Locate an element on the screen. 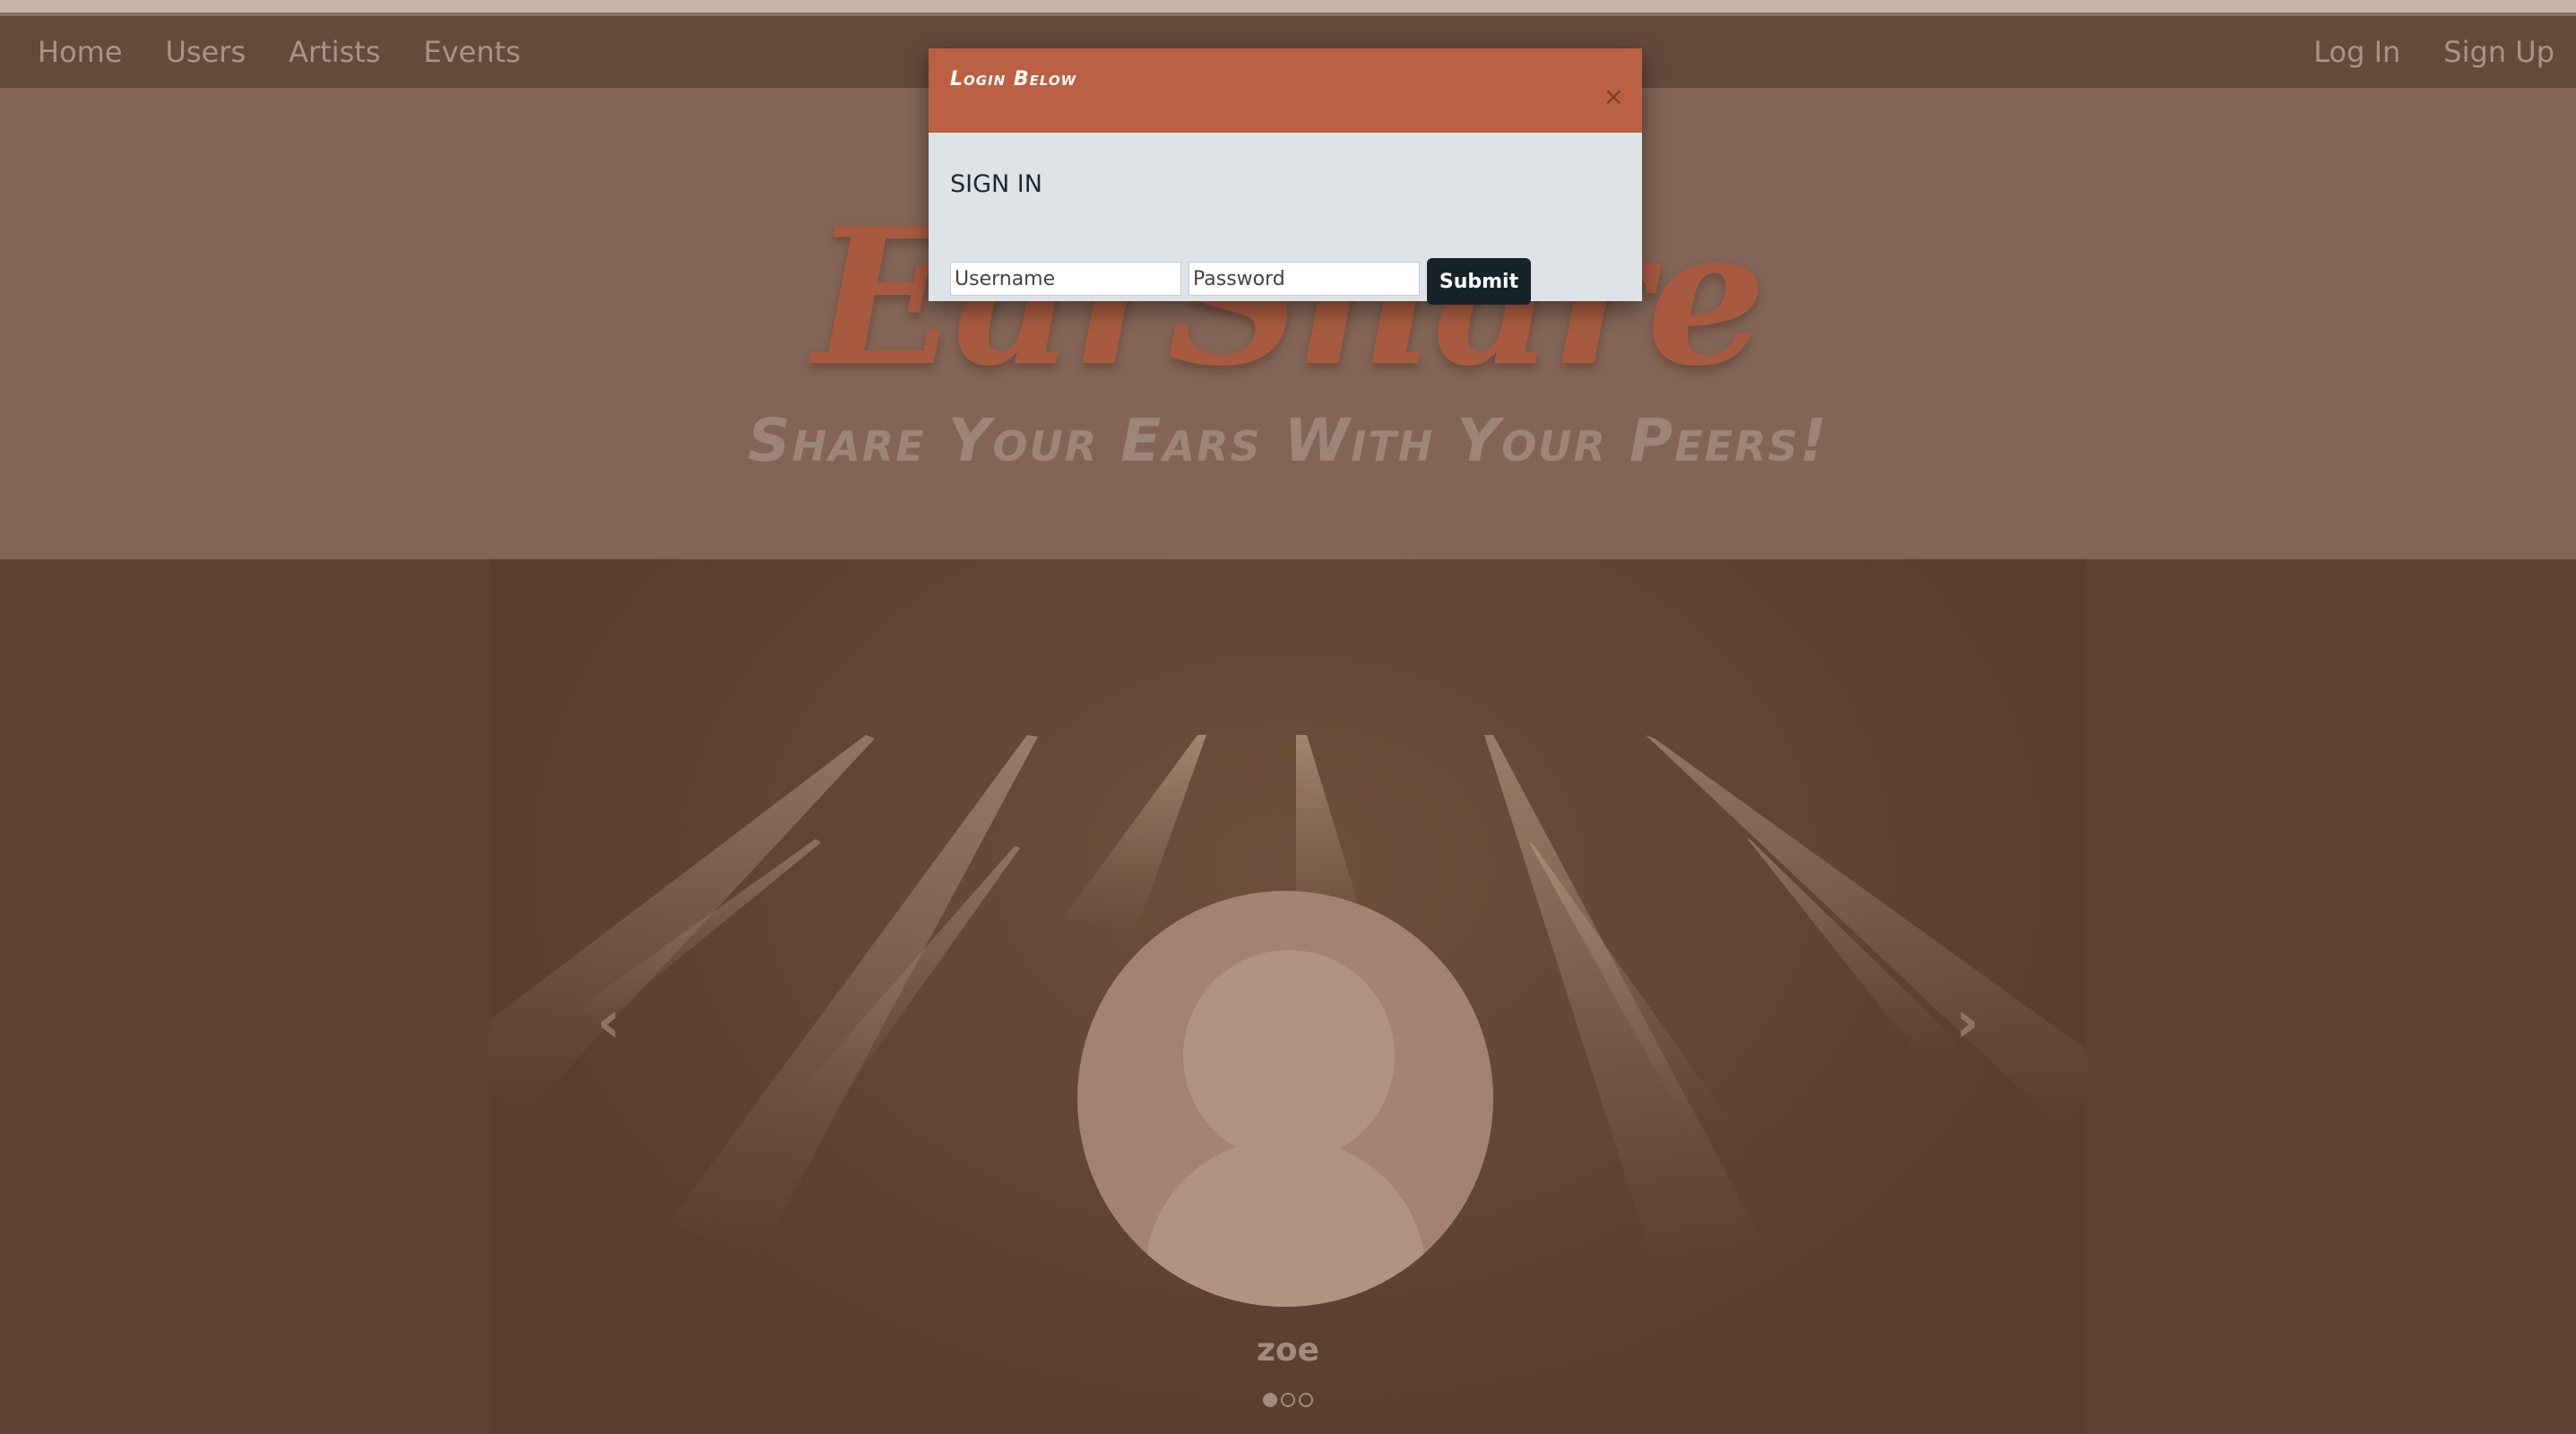 The width and height of the screenshot is (2576, 1434). nav-users-link: Users is located at coordinates (206, 52).